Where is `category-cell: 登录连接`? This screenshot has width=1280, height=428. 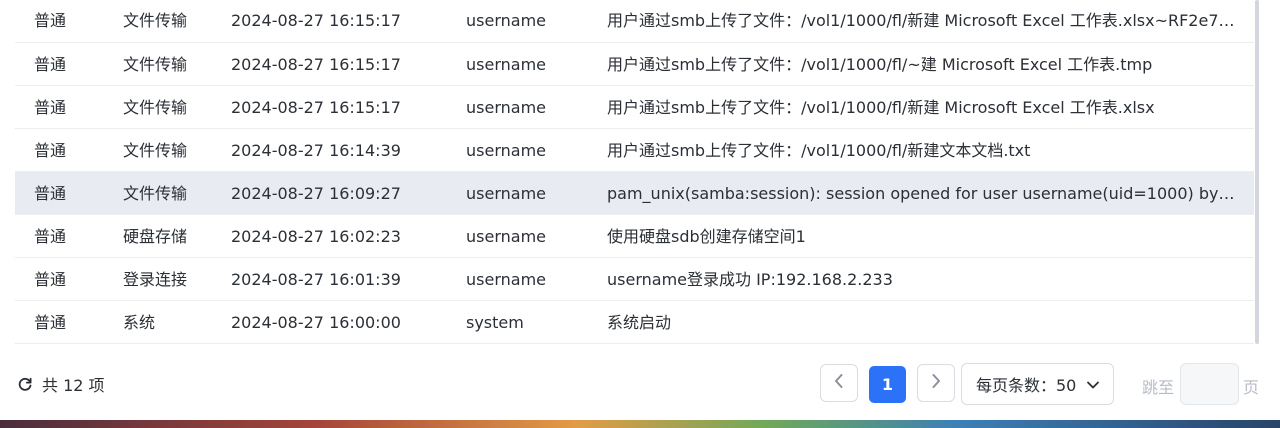
category-cell: 登录连接 is located at coordinates (155, 279).